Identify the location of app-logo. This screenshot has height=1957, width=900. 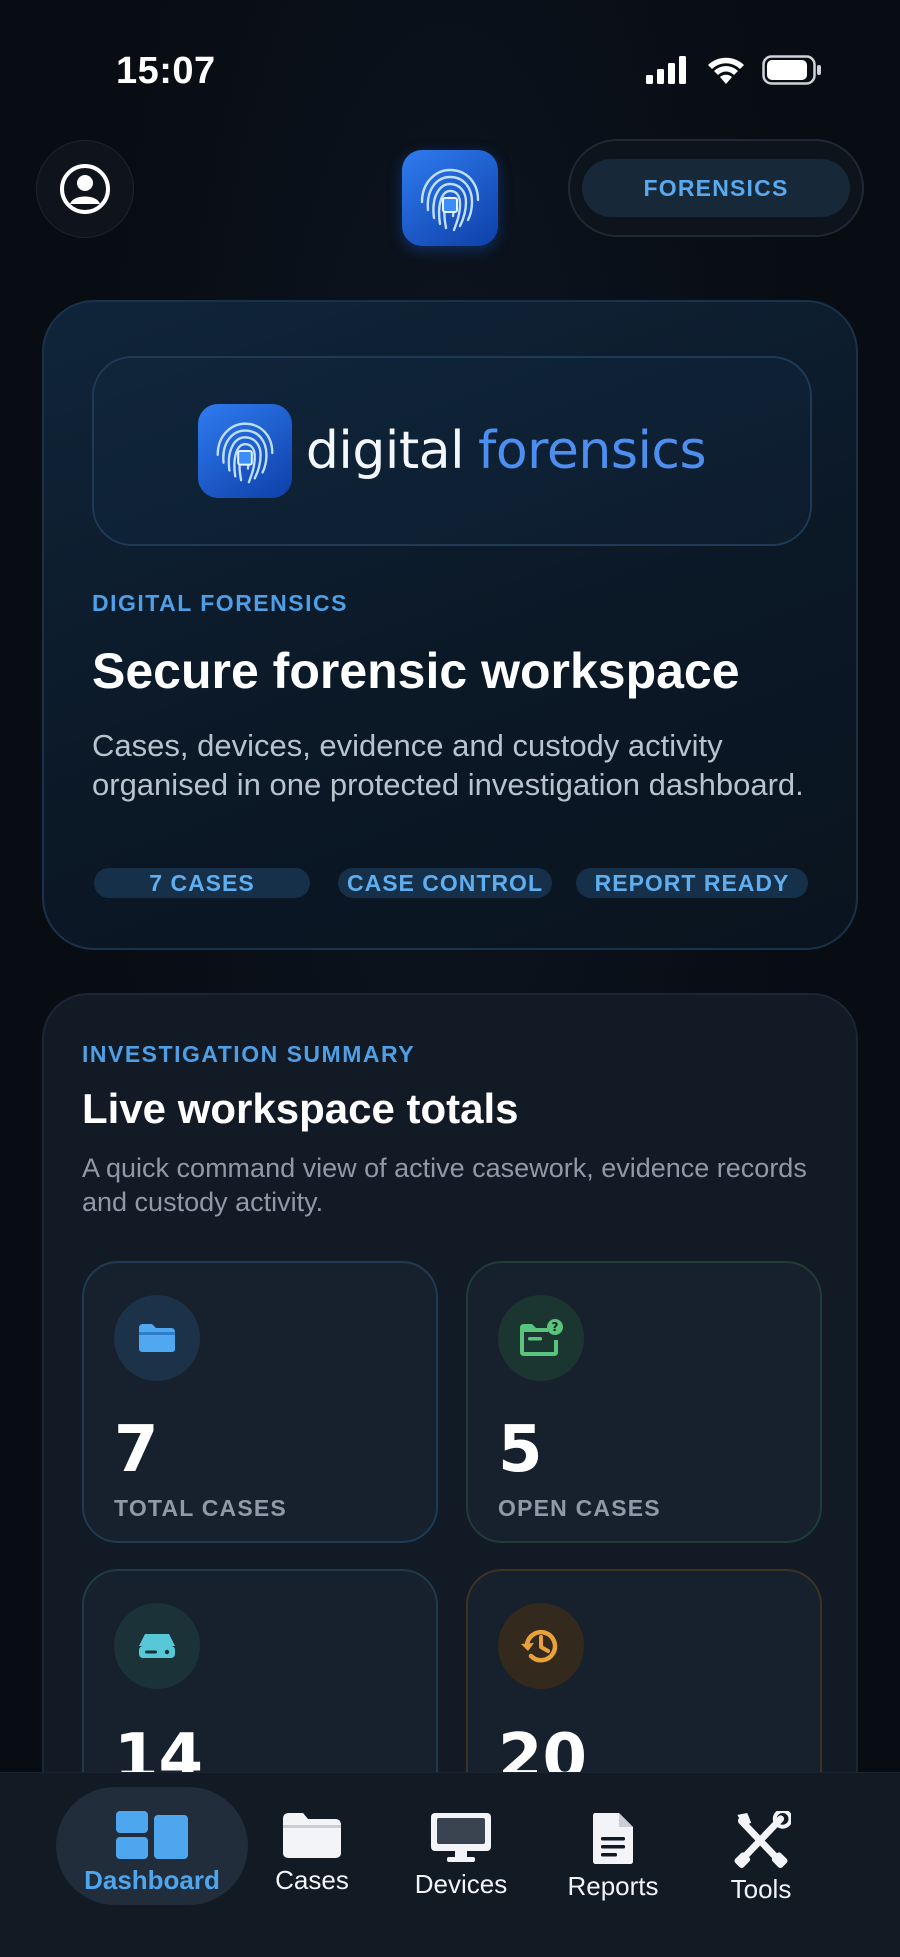
(450, 198).